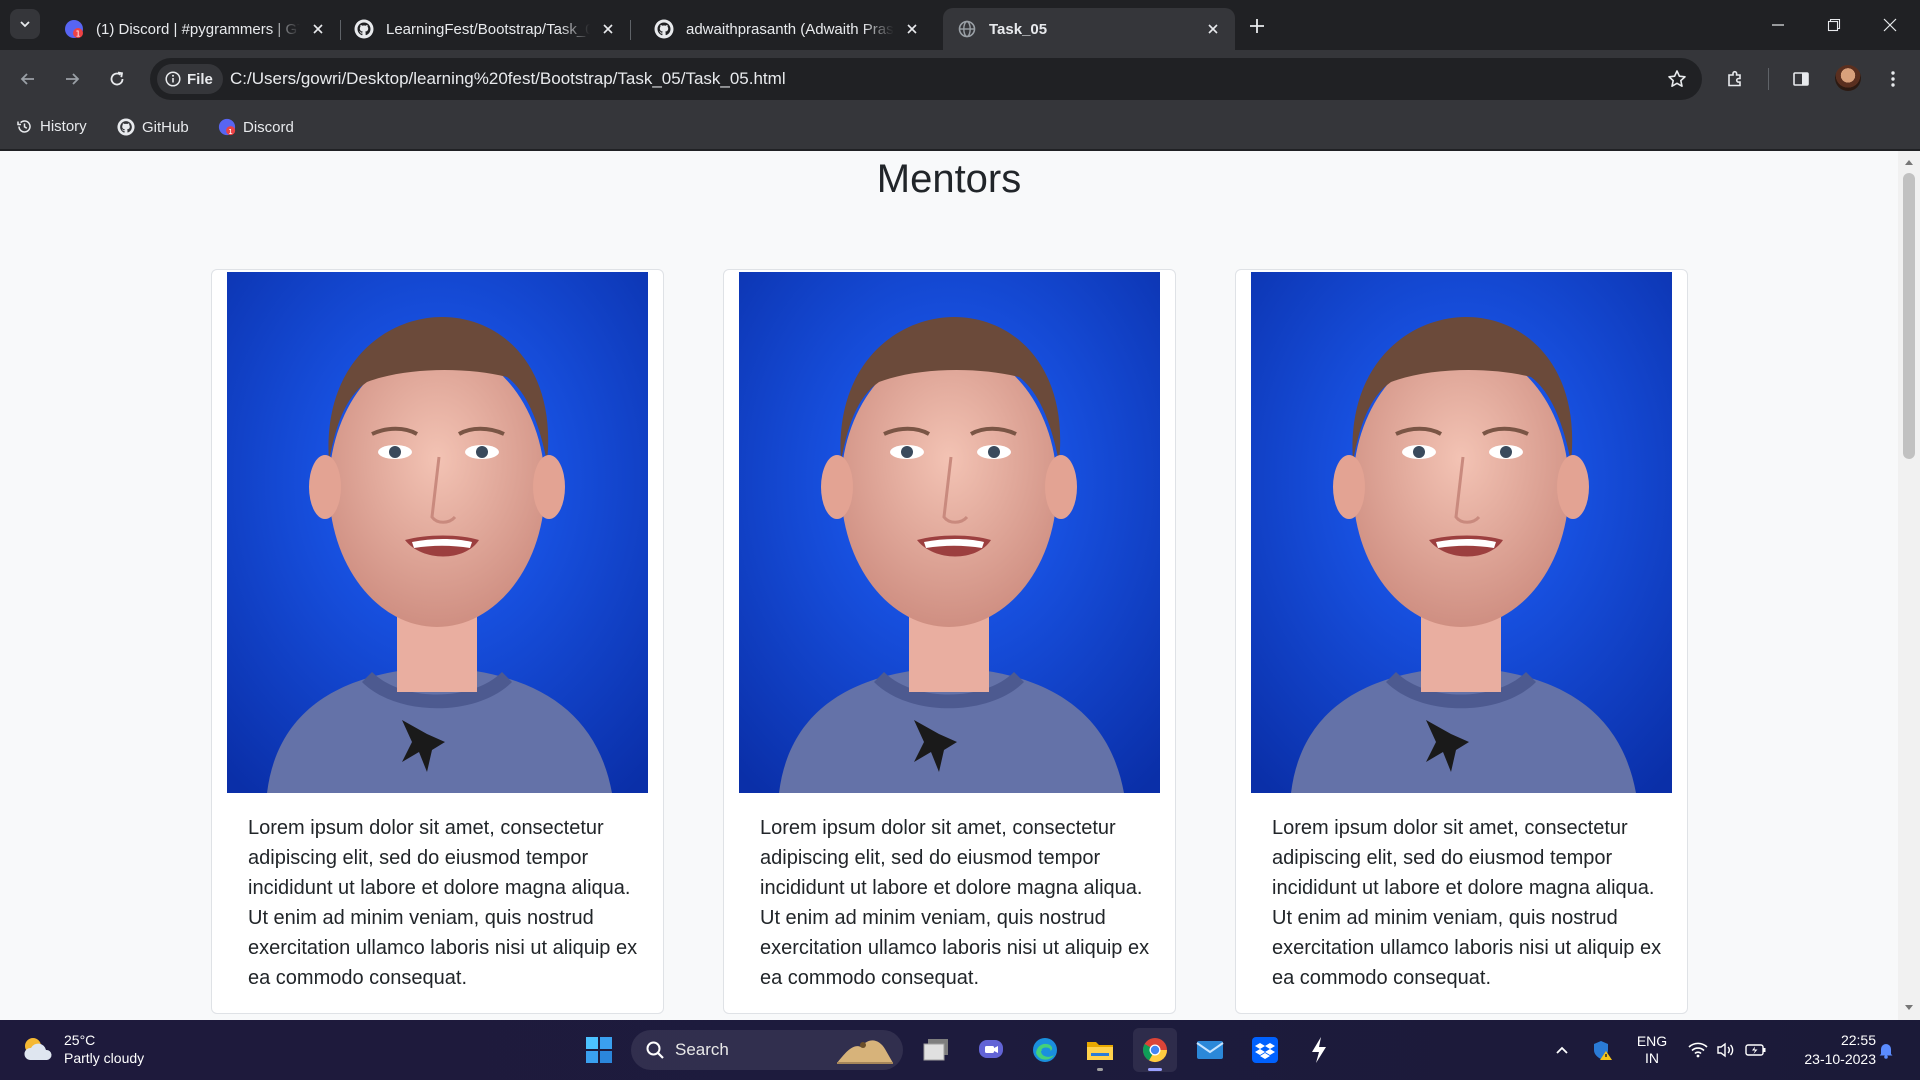 This screenshot has width=1920, height=1080. I want to click on language-code: ENG, so click(1652, 1041).